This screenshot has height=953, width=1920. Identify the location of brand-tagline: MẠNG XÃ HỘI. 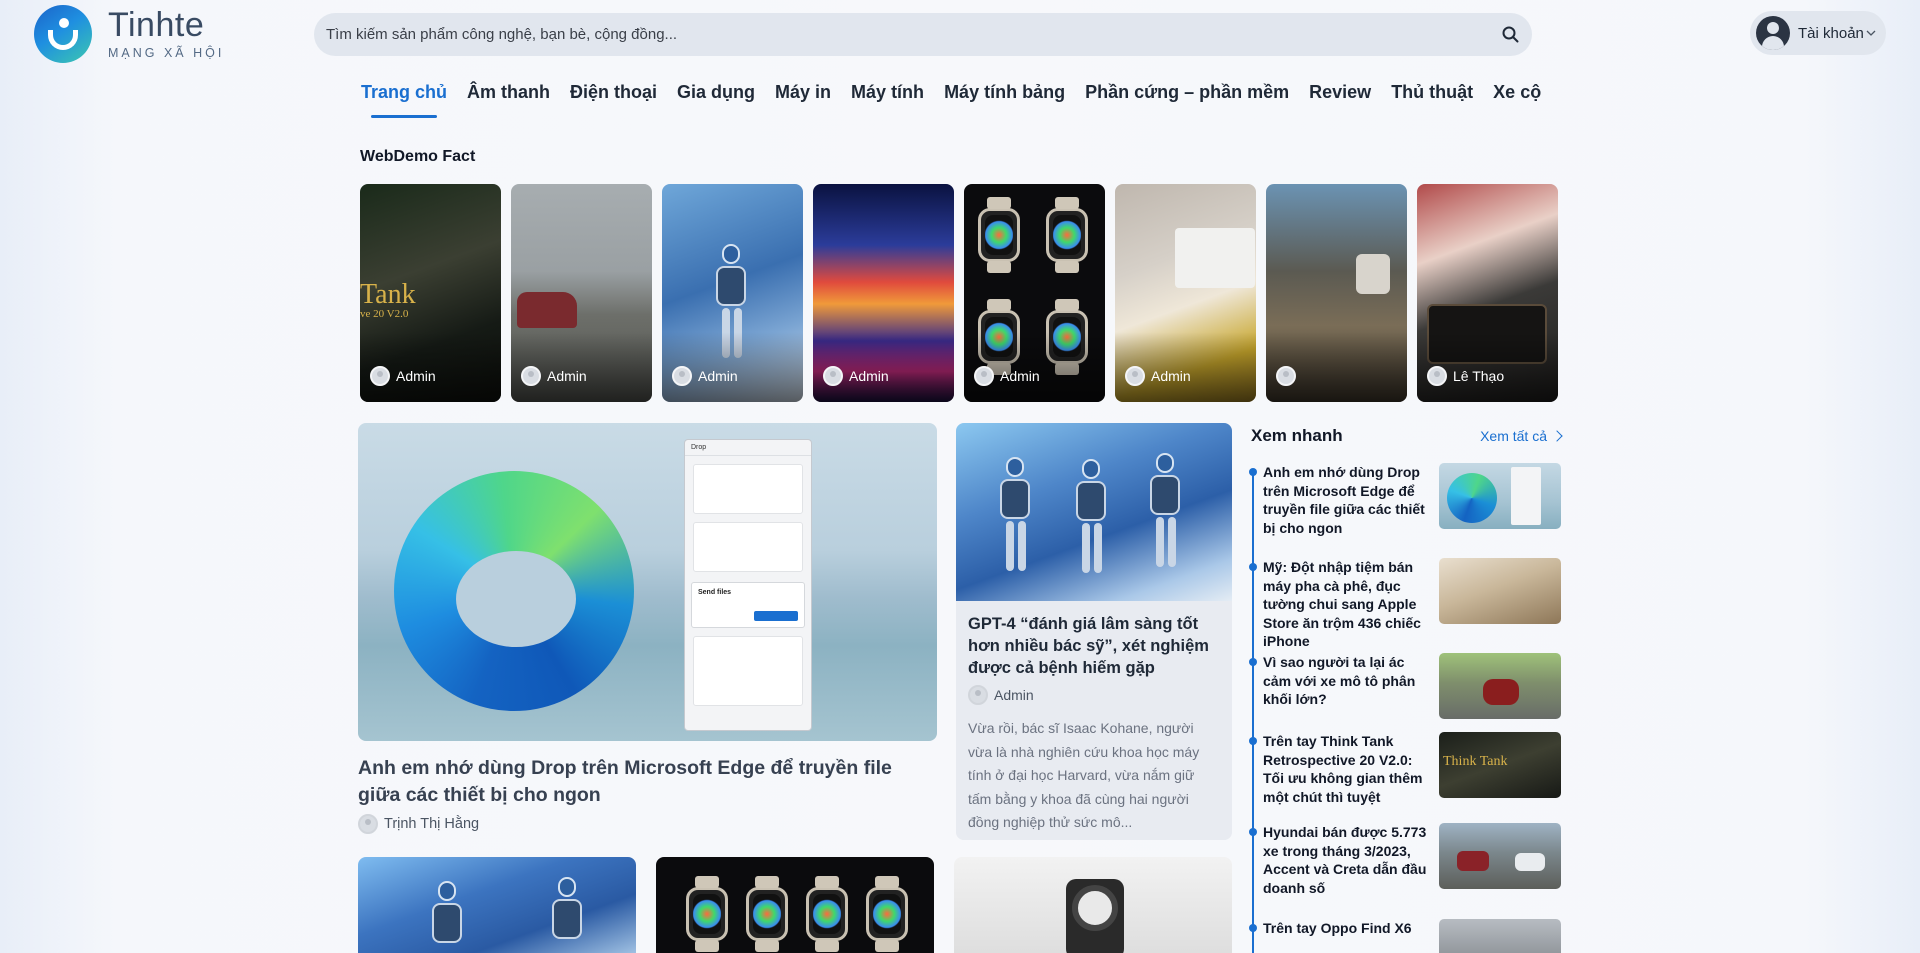
(166, 53).